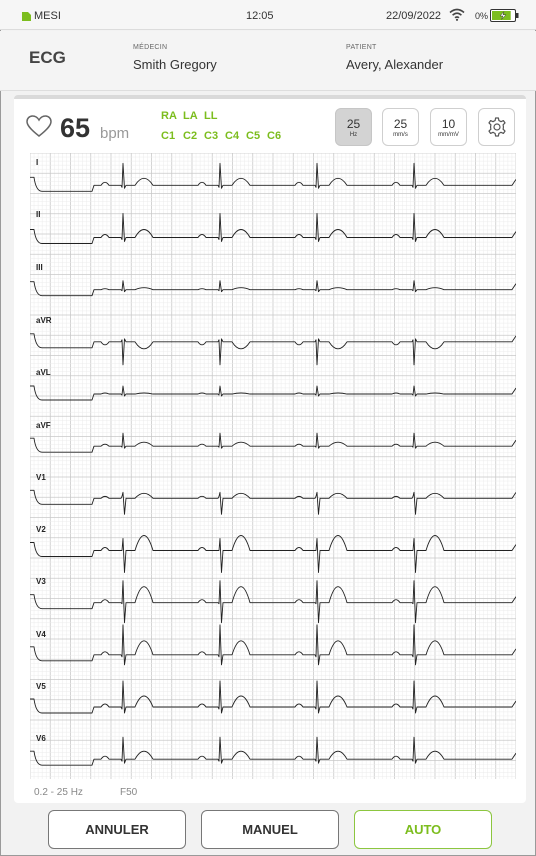  What do you see at coordinates (75, 128) in the screenshot?
I see `heart-rate-value: 65` at bounding box center [75, 128].